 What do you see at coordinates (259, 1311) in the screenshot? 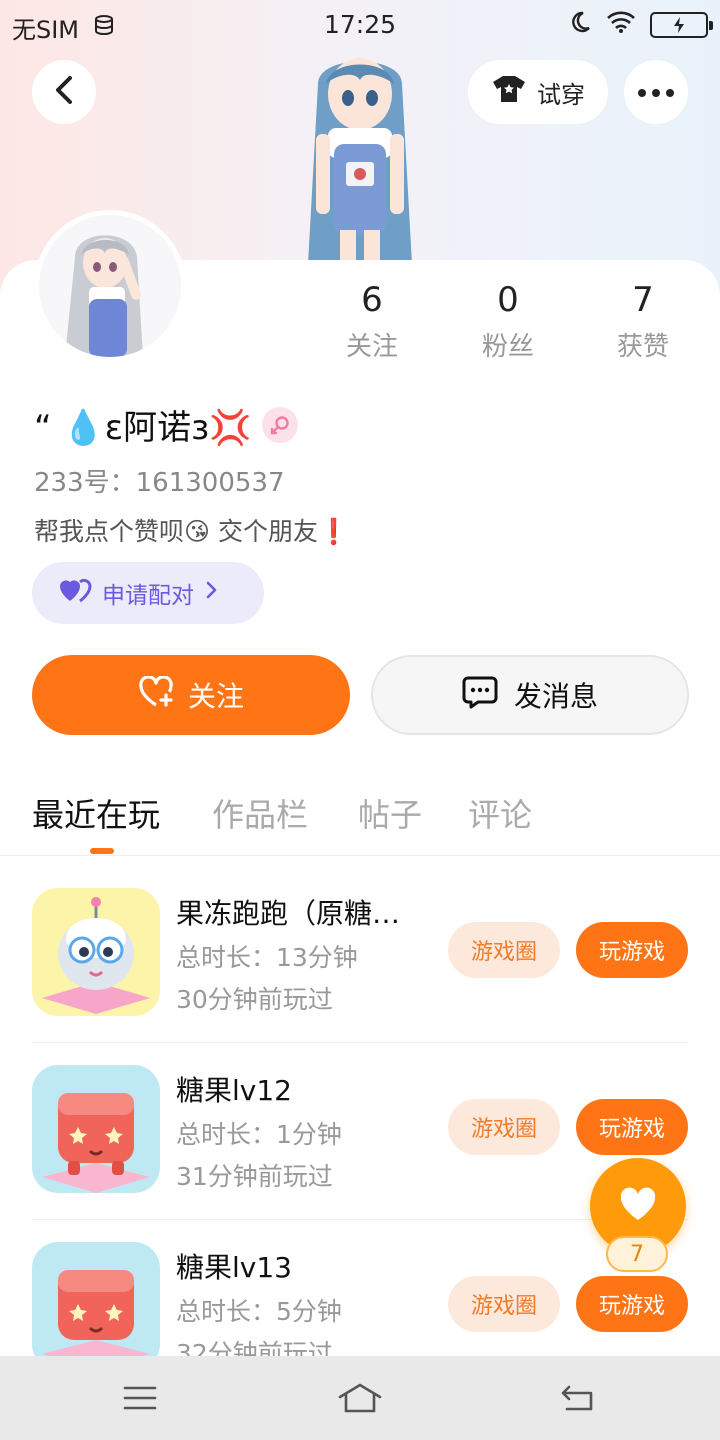
I see `game-duration: 总时长：5分钟` at bounding box center [259, 1311].